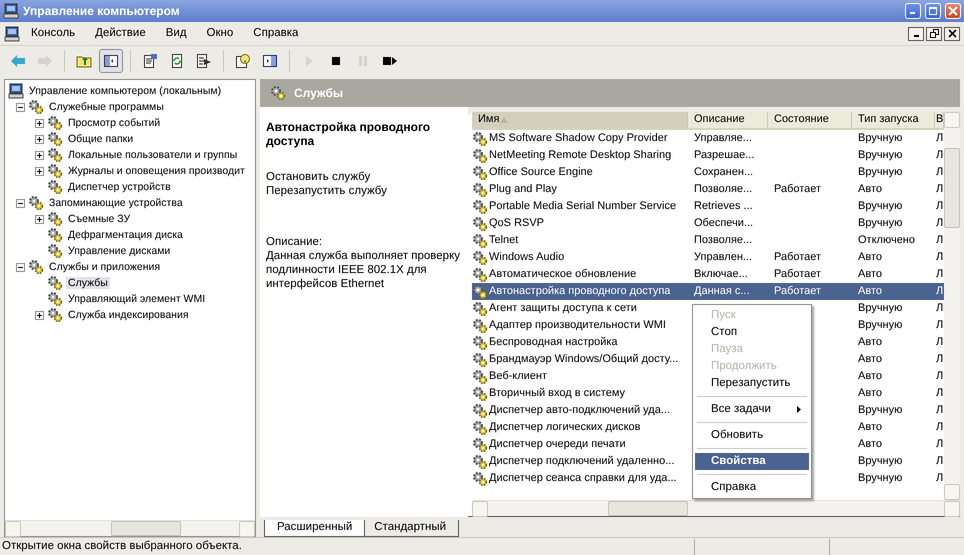  What do you see at coordinates (99, 219) in the screenshot?
I see `tree-item: Съемные ЗУ` at bounding box center [99, 219].